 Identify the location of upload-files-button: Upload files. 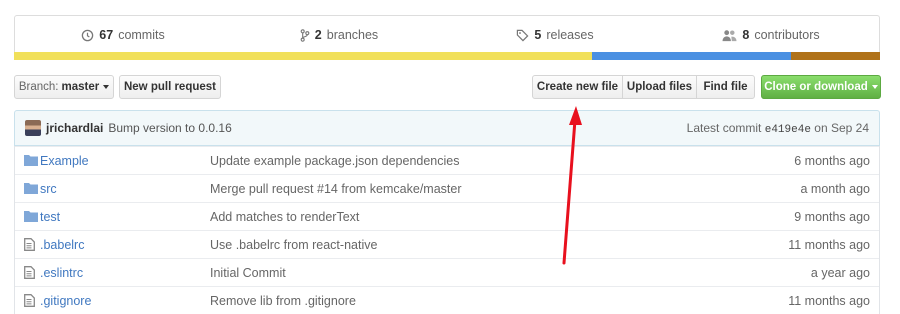
(659, 87).